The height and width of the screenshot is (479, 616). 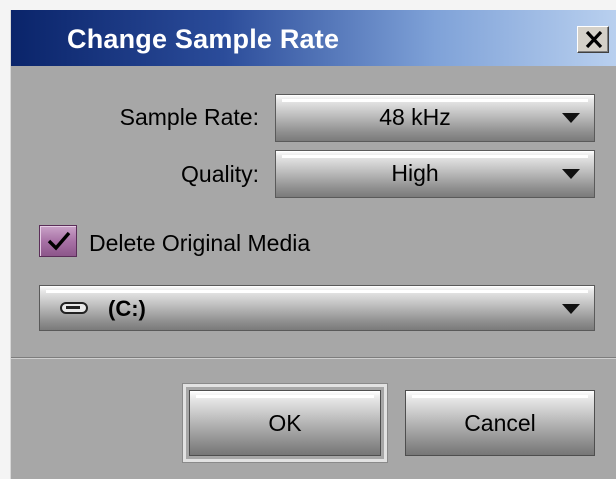 What do you see at coordinates (199, 243) in the screenshot?
I see `delete-original-label: Delete Original Media` at bounding box center [199, 243].